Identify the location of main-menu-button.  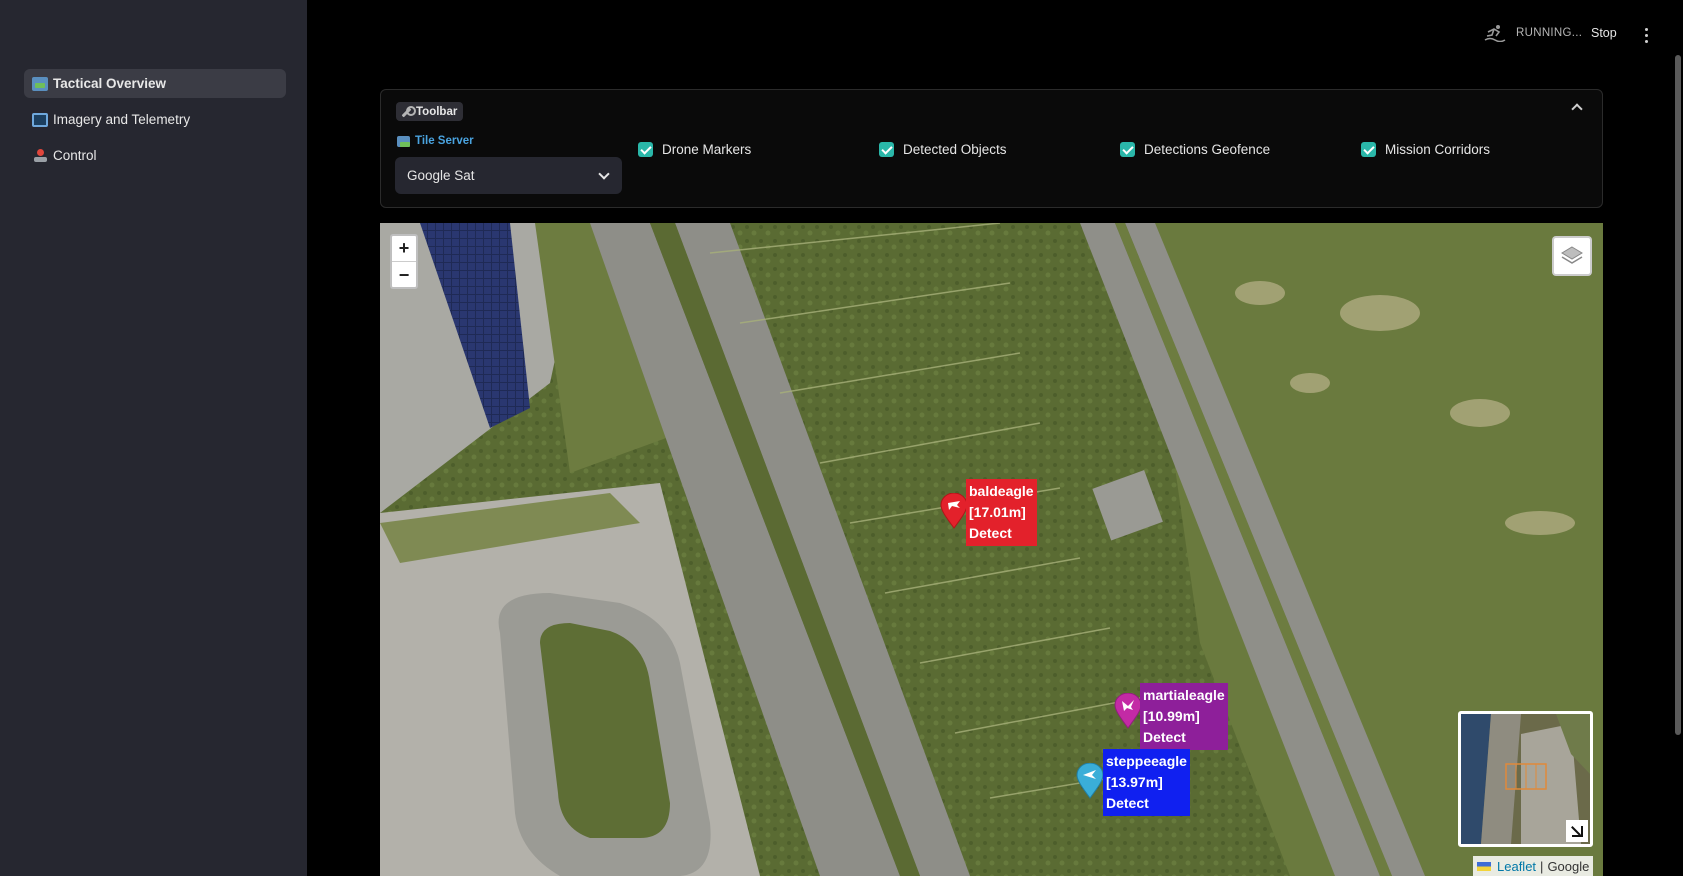
(1646, 35).